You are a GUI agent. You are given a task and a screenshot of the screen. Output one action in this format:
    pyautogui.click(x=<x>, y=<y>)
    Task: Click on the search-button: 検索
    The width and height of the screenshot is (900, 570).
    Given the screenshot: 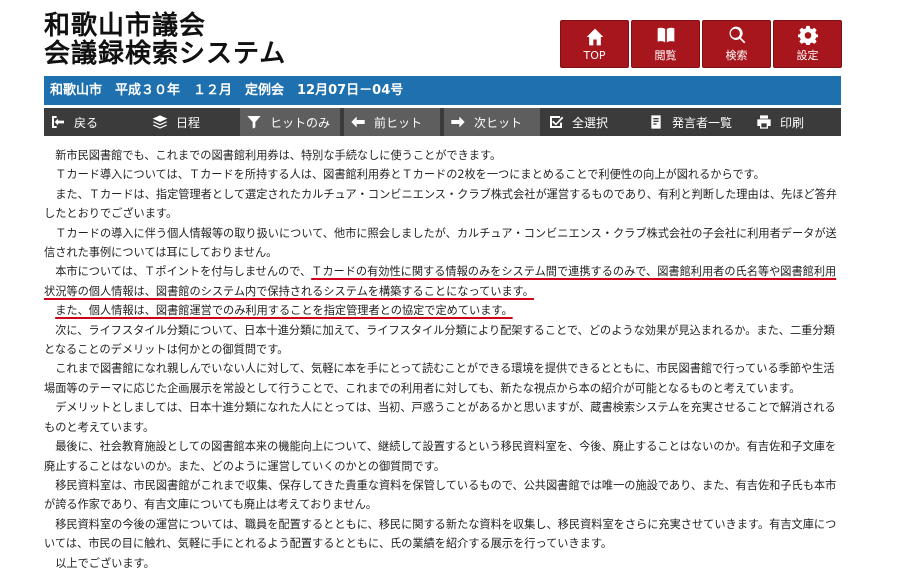 What is the action you would take?
    pyautogui.click(x=736, y=44)
    